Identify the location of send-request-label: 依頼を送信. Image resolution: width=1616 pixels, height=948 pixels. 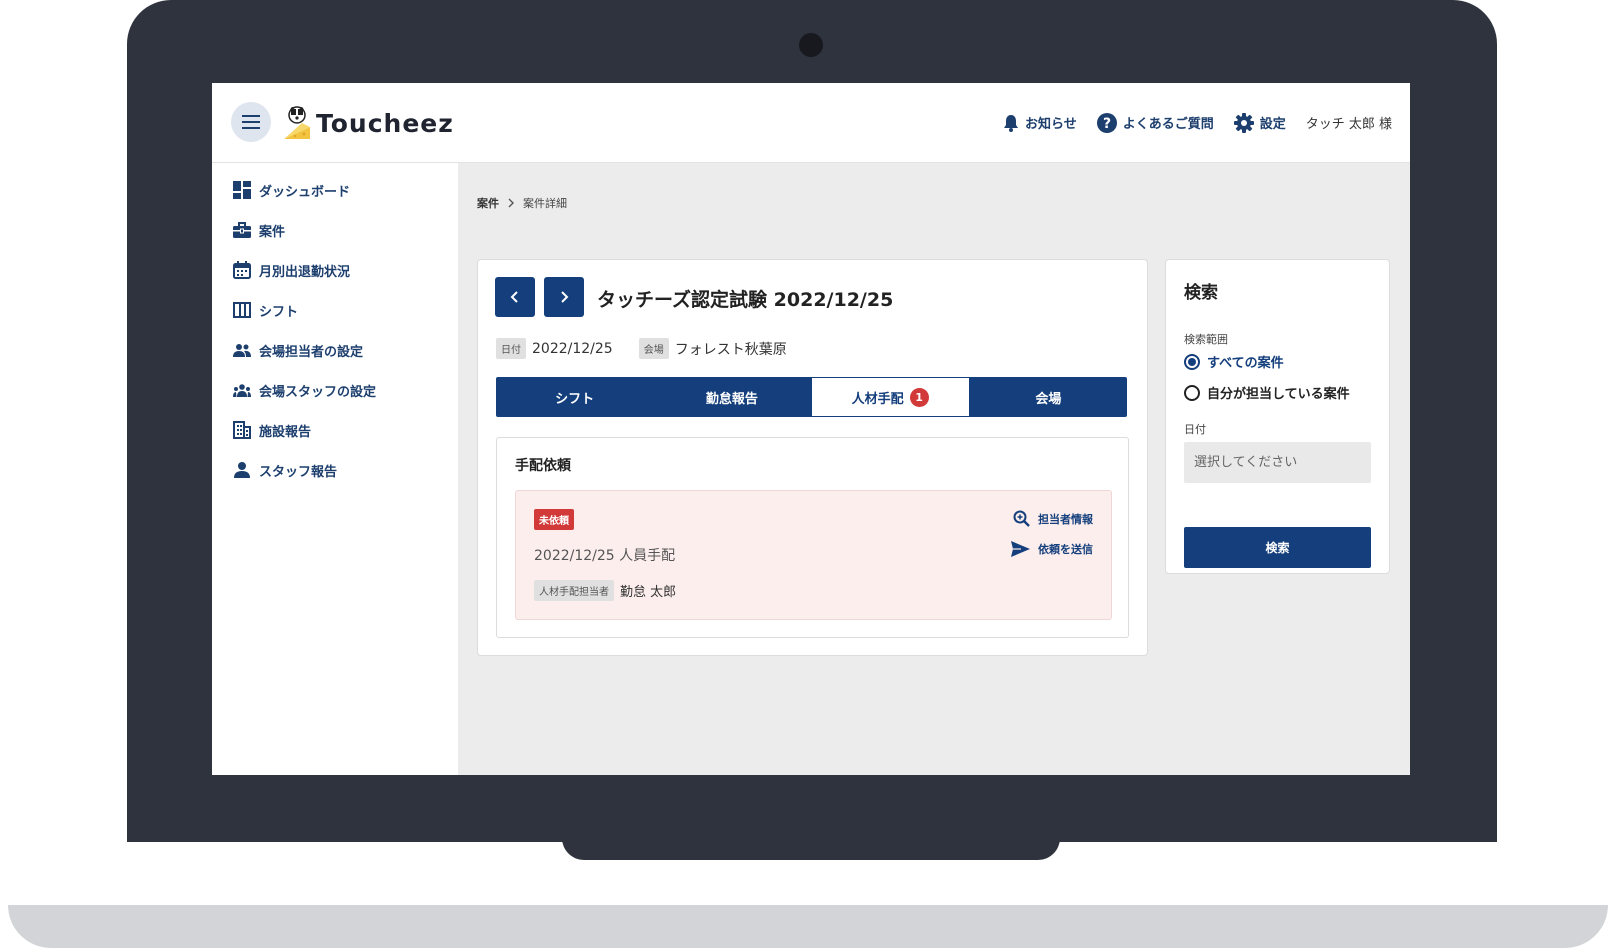
(1065, 549).